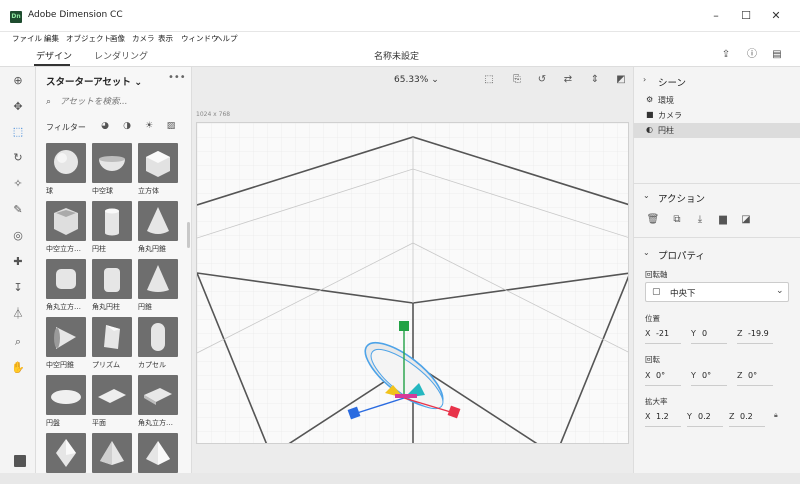 This screenshot has width=800, height=484. What do you see at coordinates (746, 220) in the screenshot?
I see `export-icon: ◪` at bounding box center [746, 220].